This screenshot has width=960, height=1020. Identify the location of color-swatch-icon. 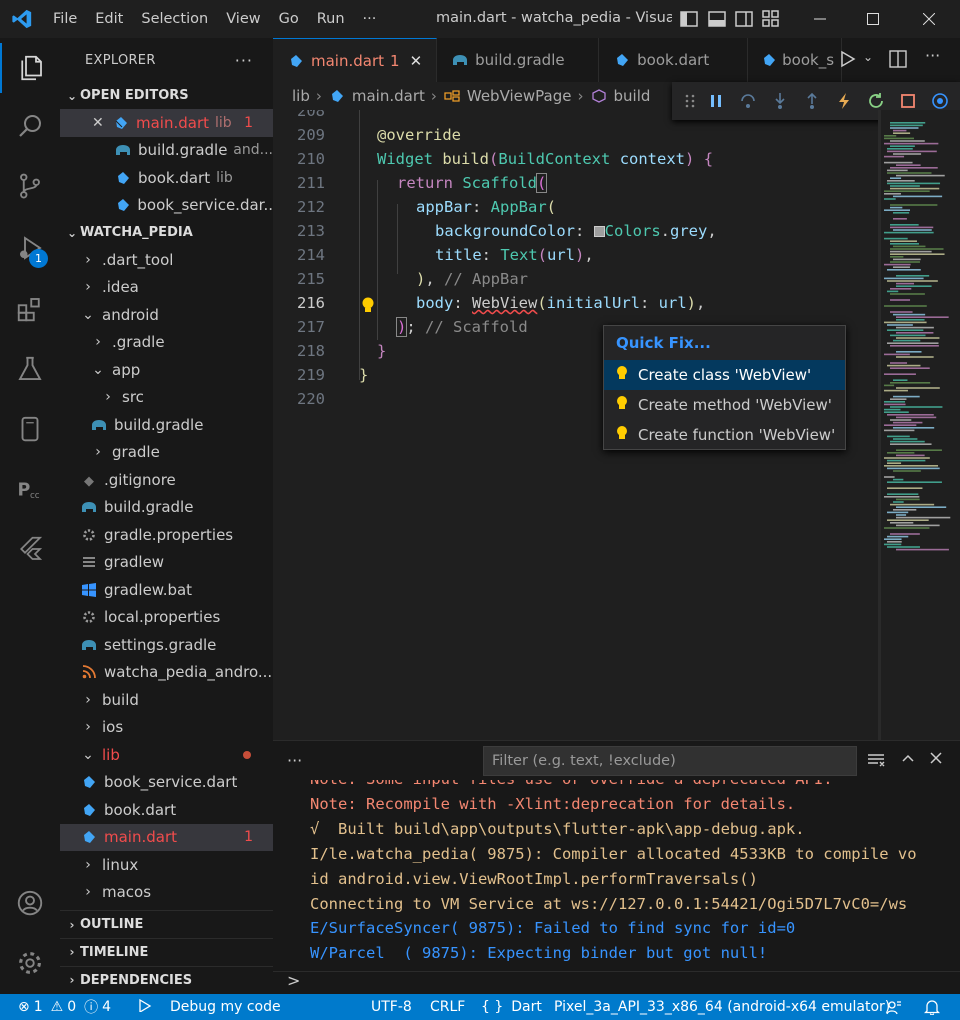
(599, 231).